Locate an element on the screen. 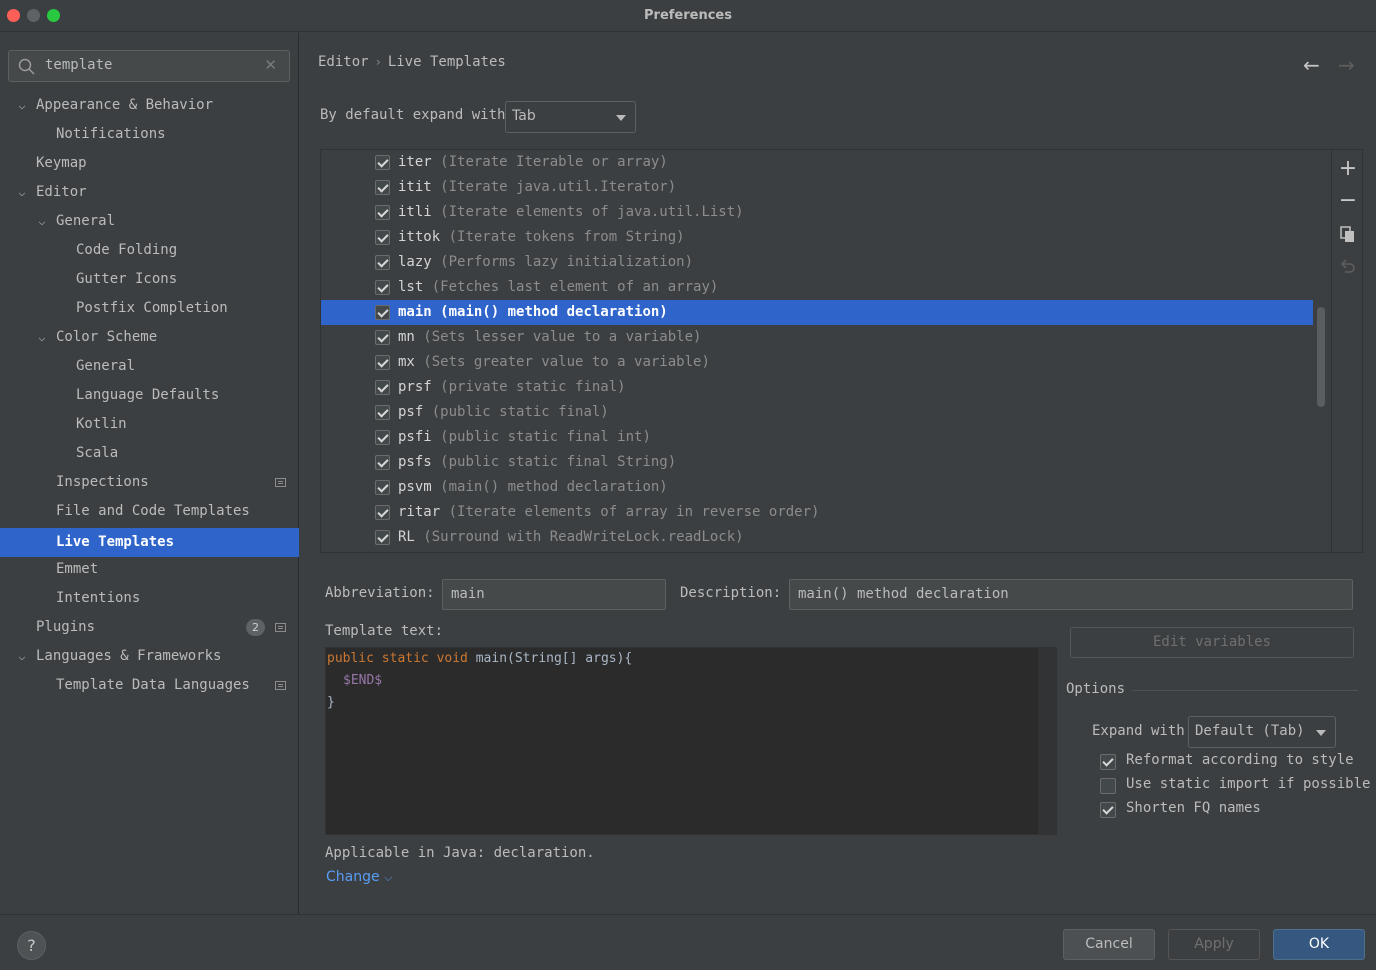 The height and width of the screenshot is (970, 1376). list-toolbar: + − is located at coordinates (1346, 351).